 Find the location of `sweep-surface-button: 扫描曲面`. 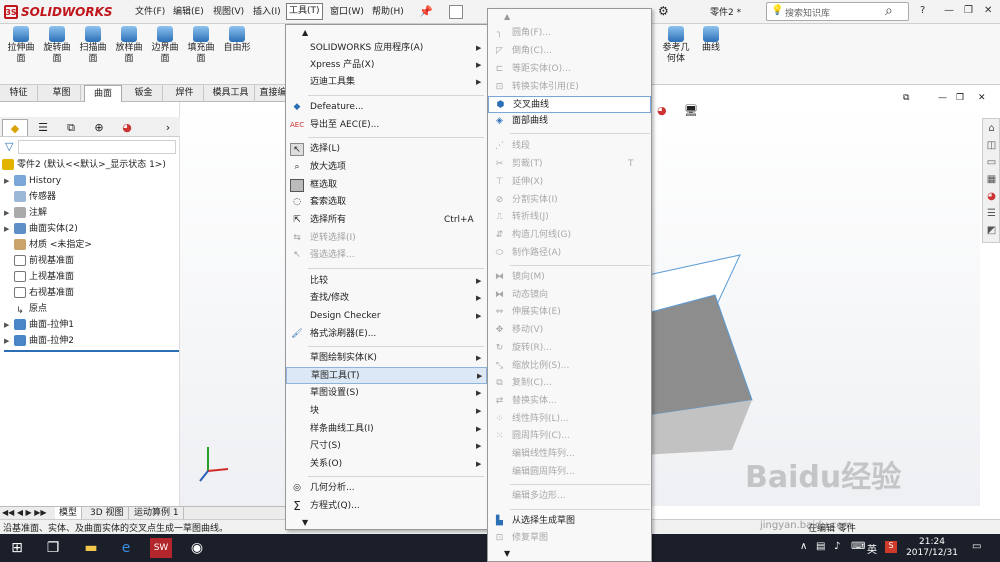

sweep-surface-button: 扫描曲面 is located at coordinates (93, 55).